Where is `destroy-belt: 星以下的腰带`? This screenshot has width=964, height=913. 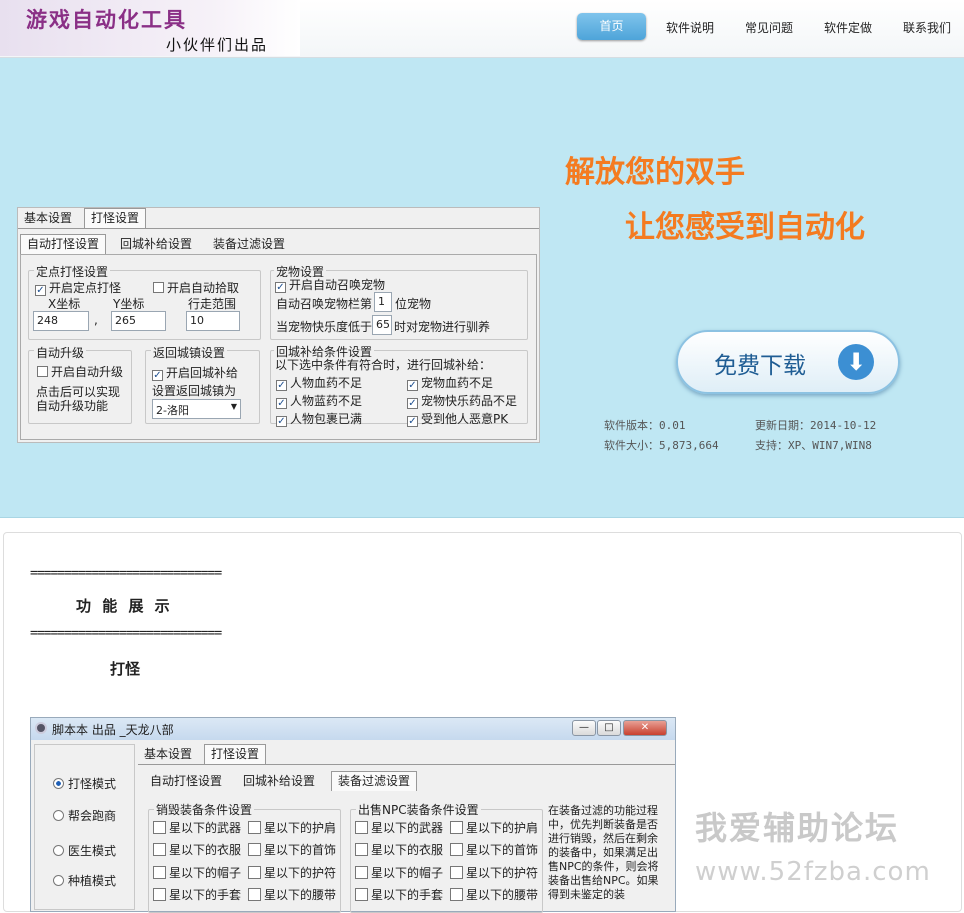
destroy-belt: 星以下的腰带 is located at coordinates (292, 894).